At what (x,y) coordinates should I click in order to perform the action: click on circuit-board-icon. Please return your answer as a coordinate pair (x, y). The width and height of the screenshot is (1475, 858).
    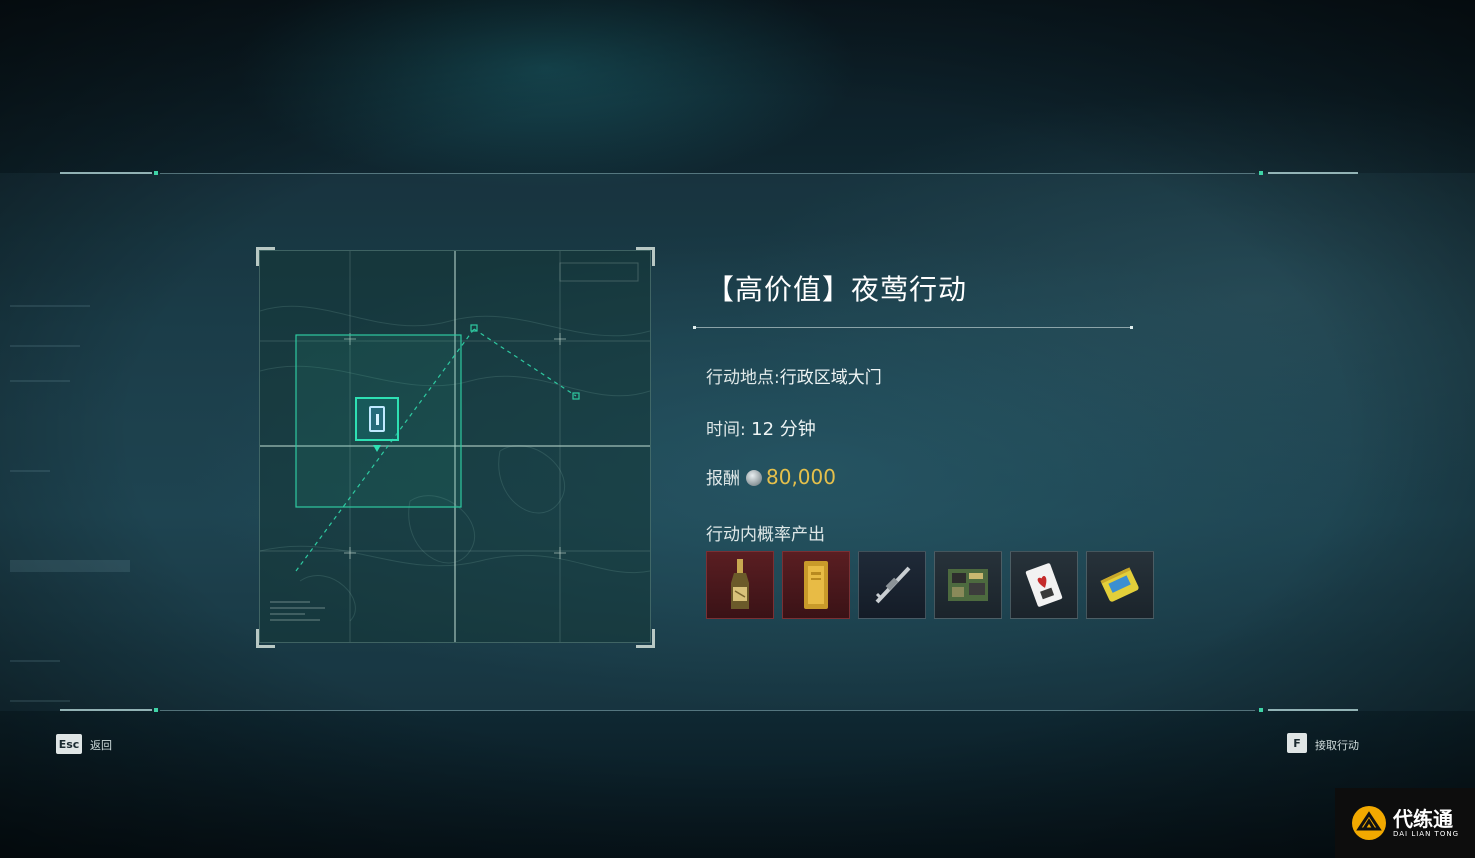
    Looking at the image, I should click on (968, 585).